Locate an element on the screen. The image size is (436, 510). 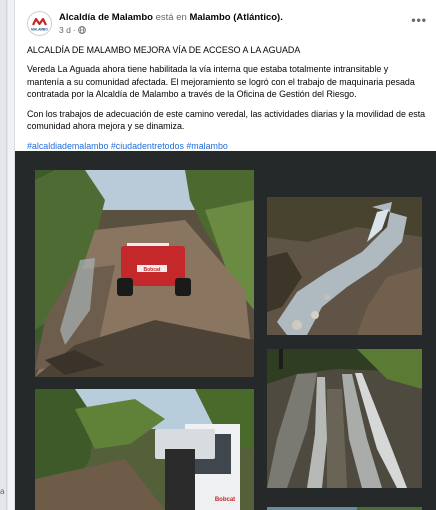
hashtag-link: #alcaldiademalambo is located at coordinates (67, 146).